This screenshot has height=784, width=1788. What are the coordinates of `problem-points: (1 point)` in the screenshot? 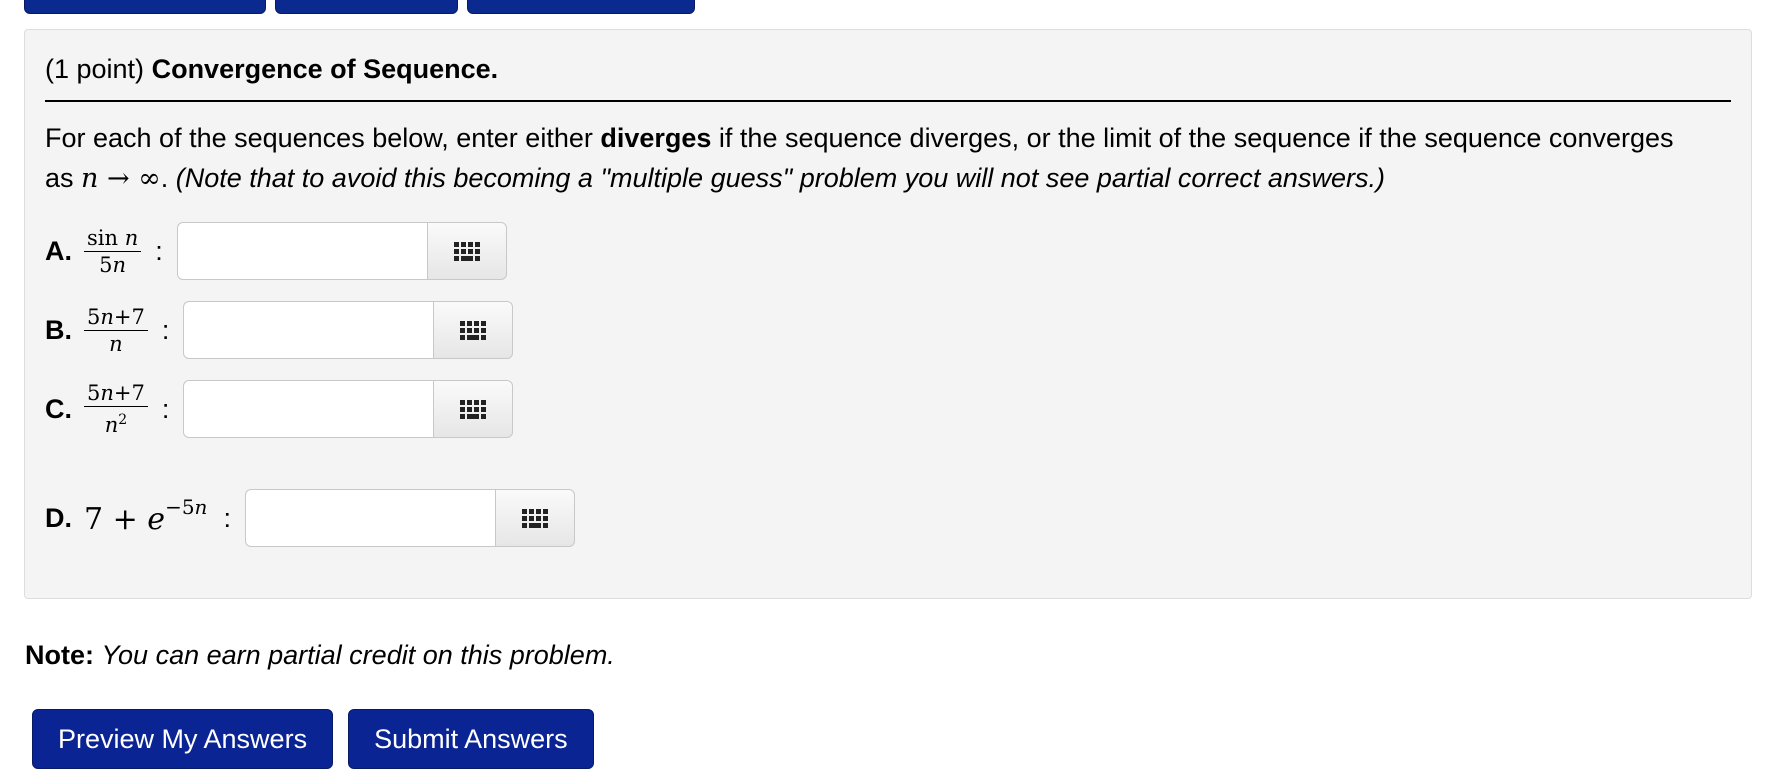 It's located at (95, 69).